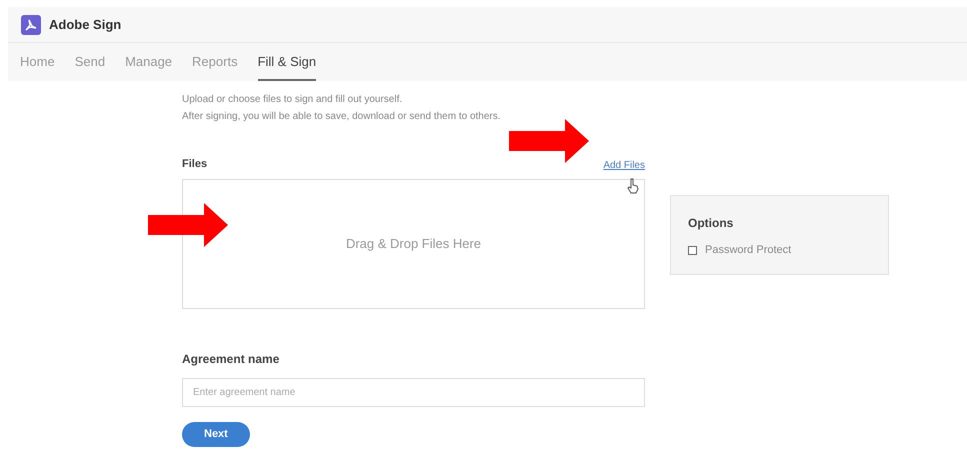 The image size is (967, 457). Describe the element at coordinates (413, 392) in the screenshot. I see `agreement-name-field: Enter agreement name` at that location.